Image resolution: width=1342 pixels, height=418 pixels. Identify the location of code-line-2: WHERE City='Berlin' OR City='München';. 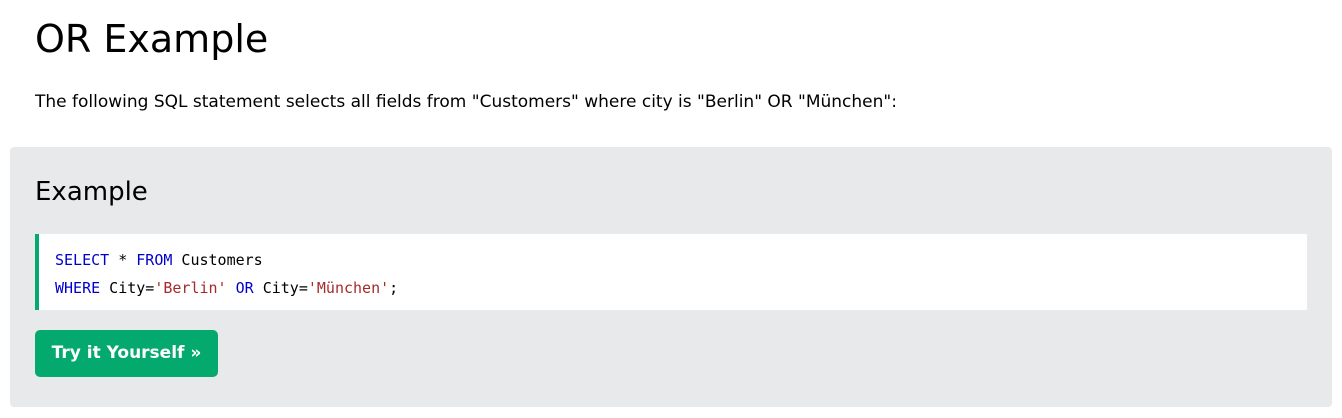
(681, 288).